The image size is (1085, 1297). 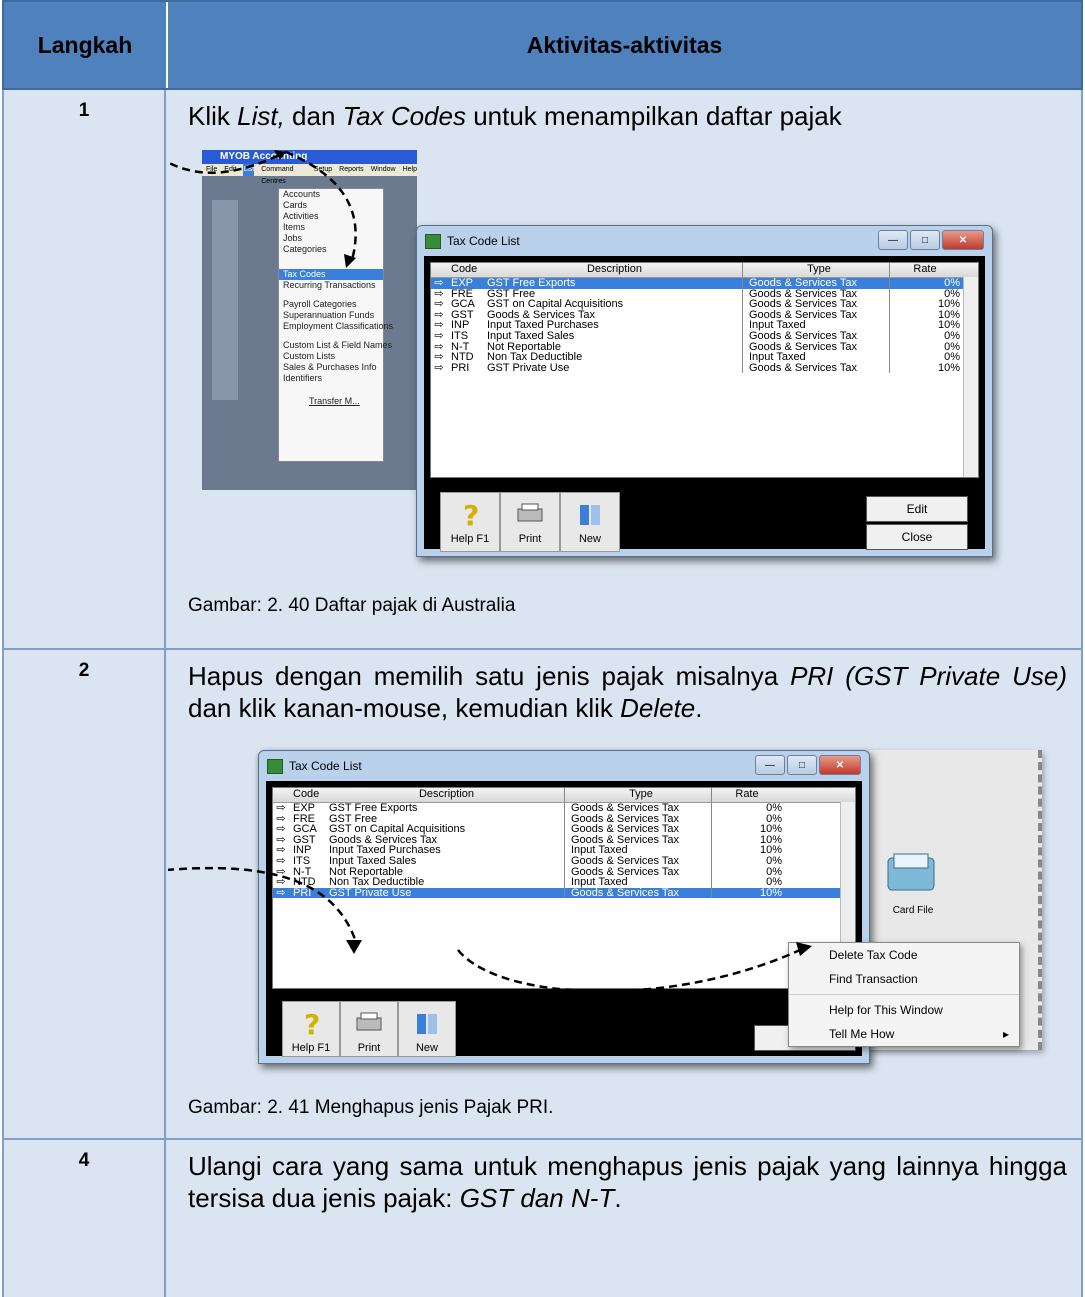 What do you see at coordinates (410, 170) in the screenshot?
I see `menu-help: Help` at bounding box center [410, 170].